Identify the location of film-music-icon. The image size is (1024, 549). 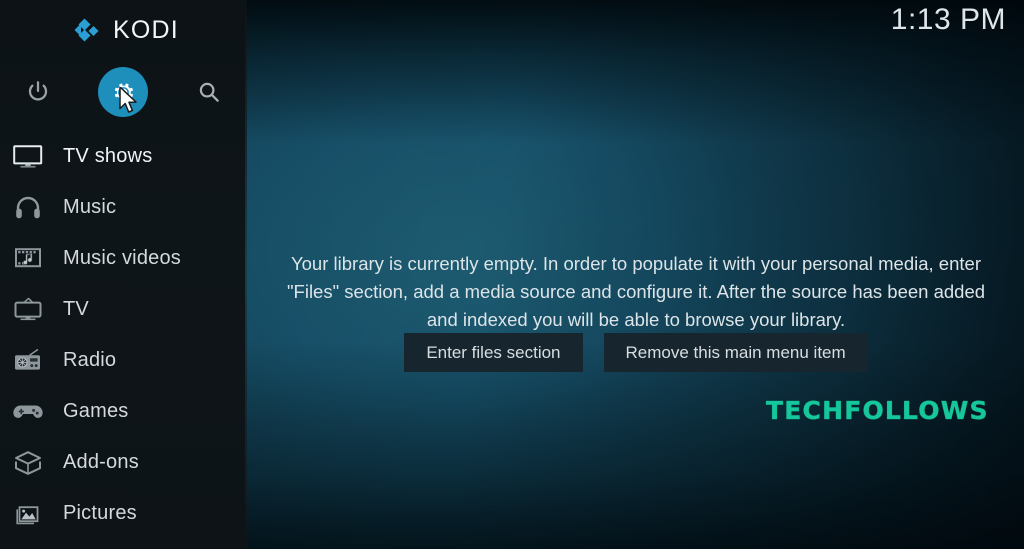
(28, 259).